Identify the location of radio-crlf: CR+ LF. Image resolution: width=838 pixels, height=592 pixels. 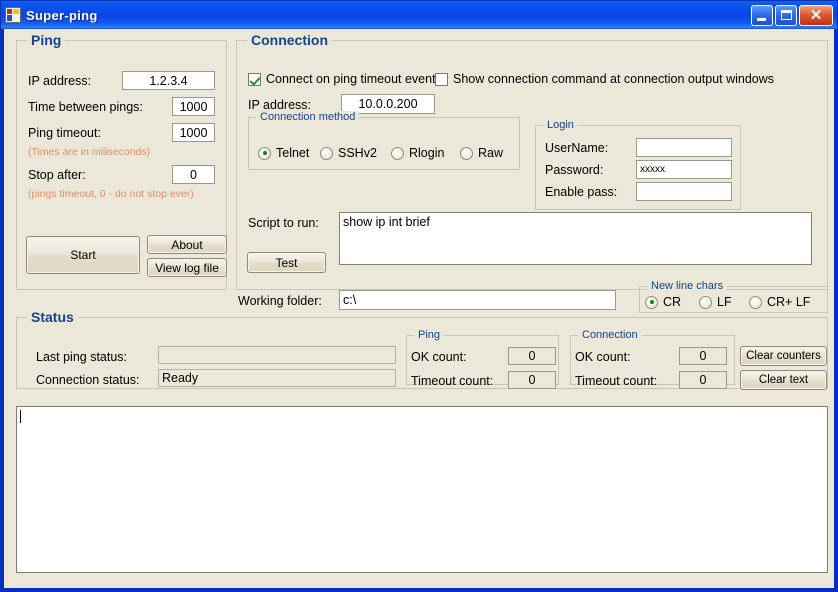
(779, 302).